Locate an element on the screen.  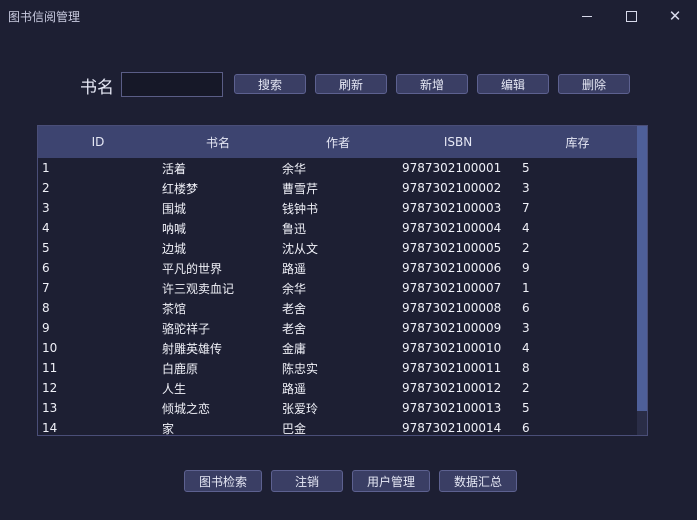
add-button: 新增 is located at coordinates (432, 84).